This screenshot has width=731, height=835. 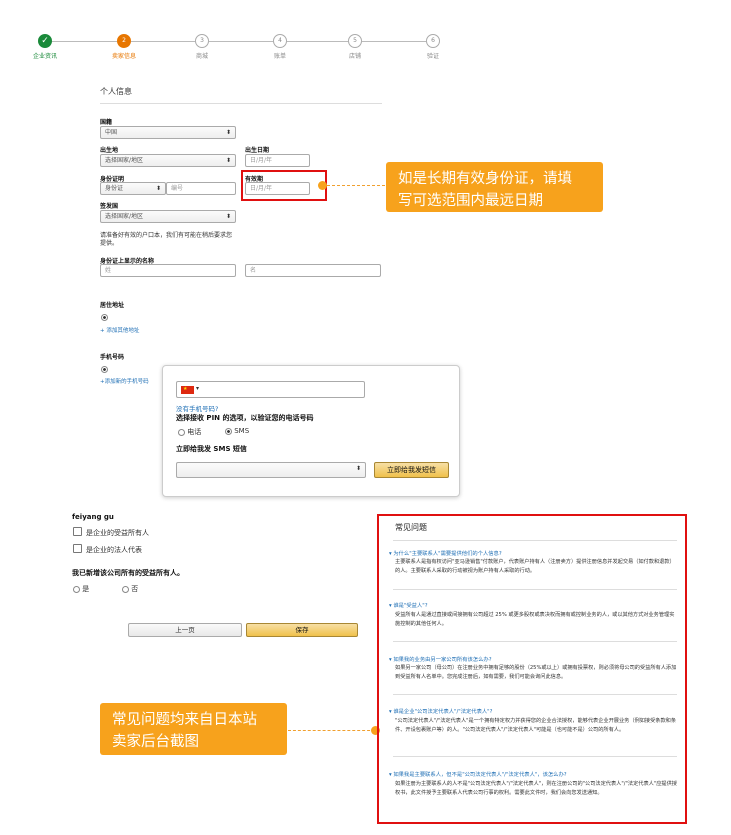 I want to click on option-sms: SMS, so click(x=237, y=431).